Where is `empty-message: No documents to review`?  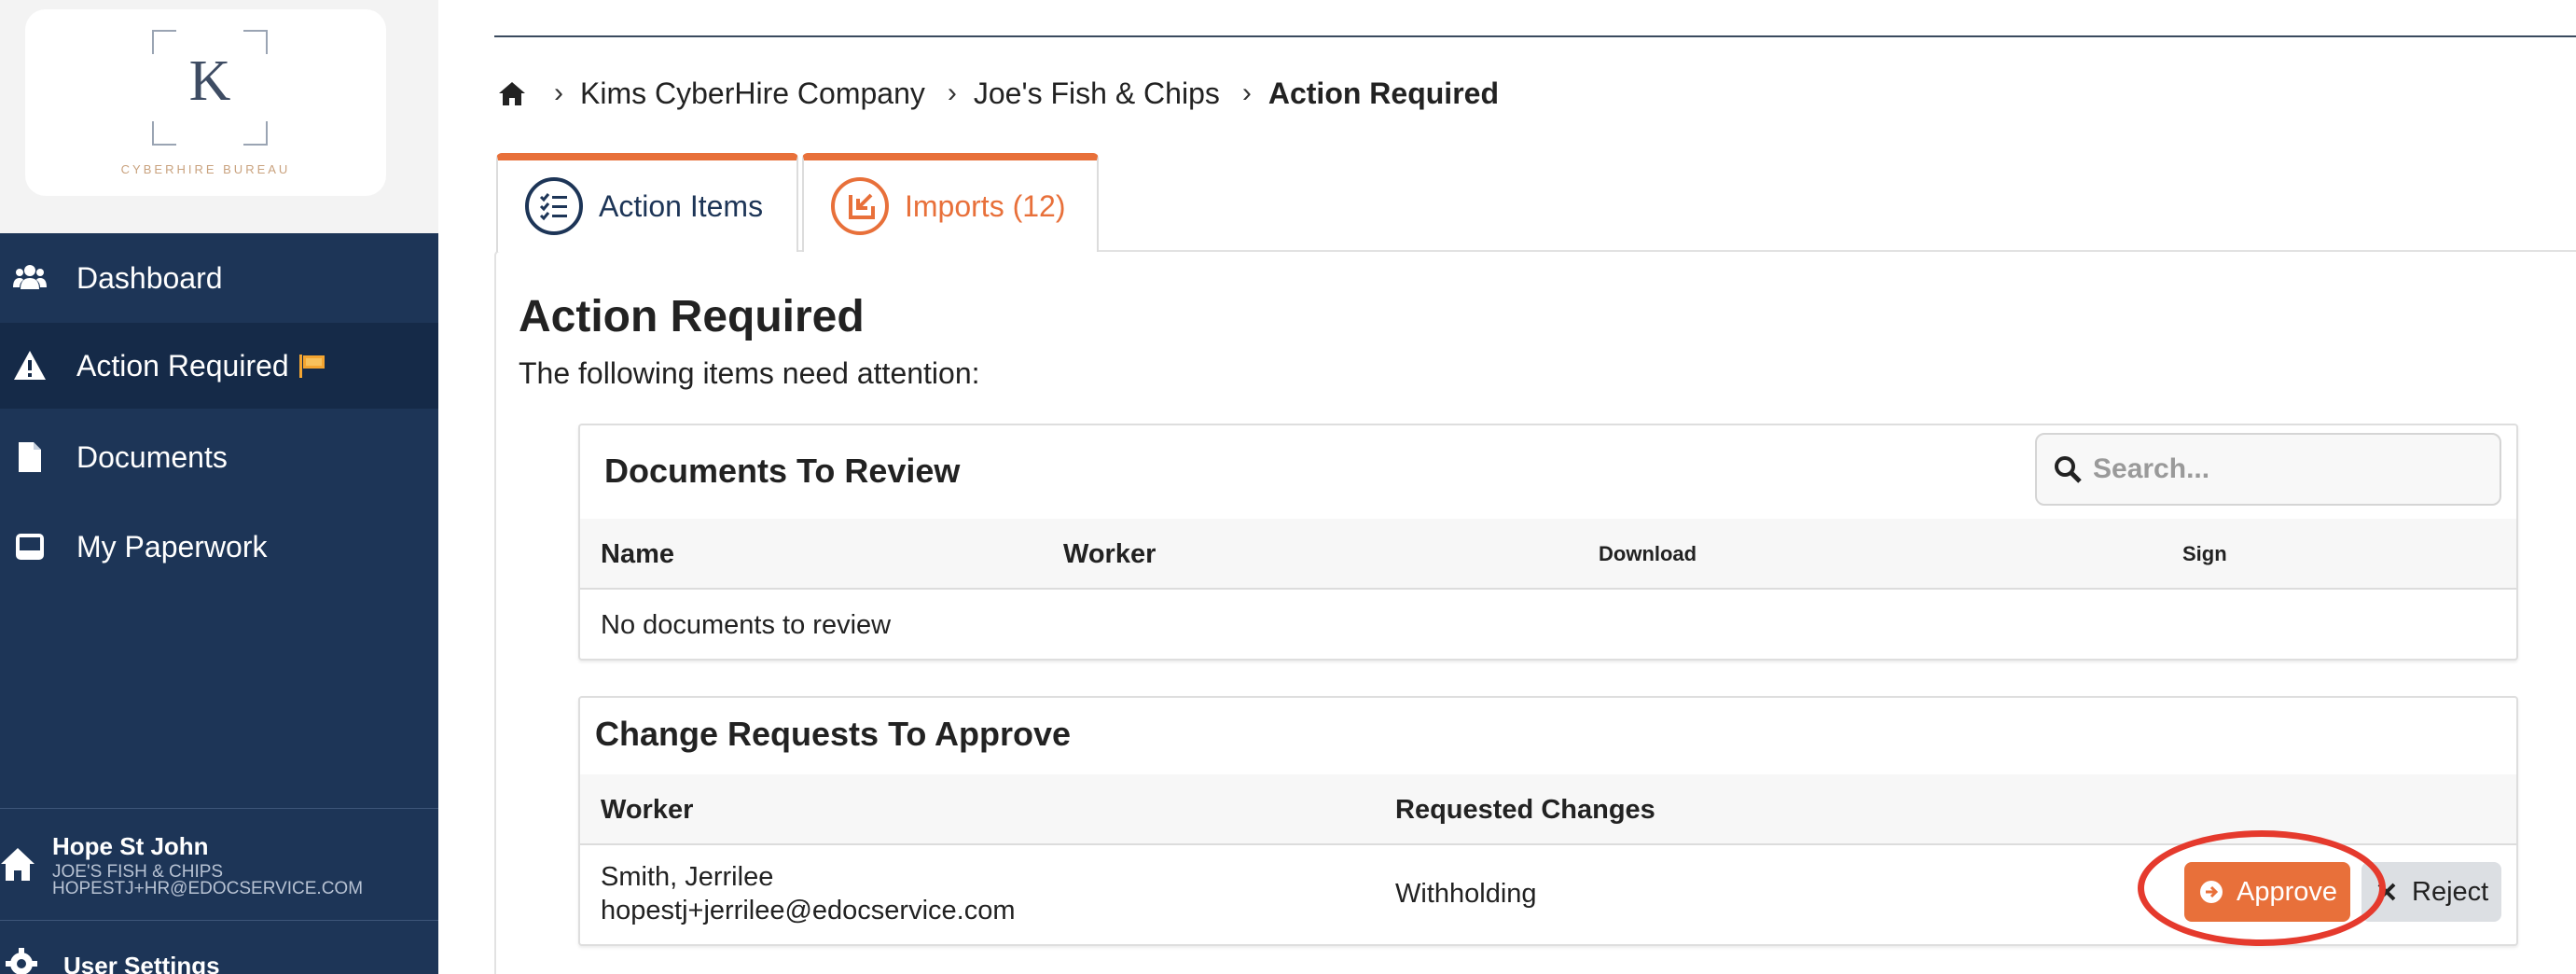
empty-message: No documents to review is located at coordinates (746, 625).